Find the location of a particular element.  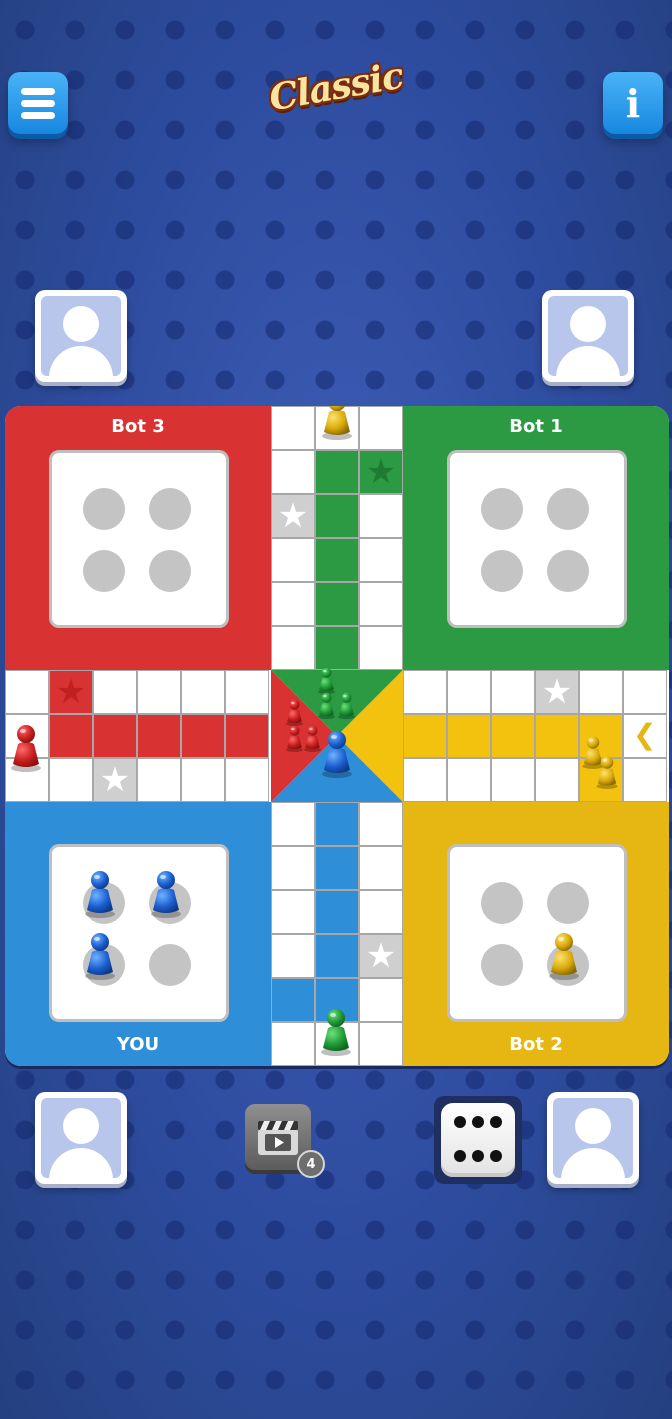

info-button: i is located at coordinates (633, 103).